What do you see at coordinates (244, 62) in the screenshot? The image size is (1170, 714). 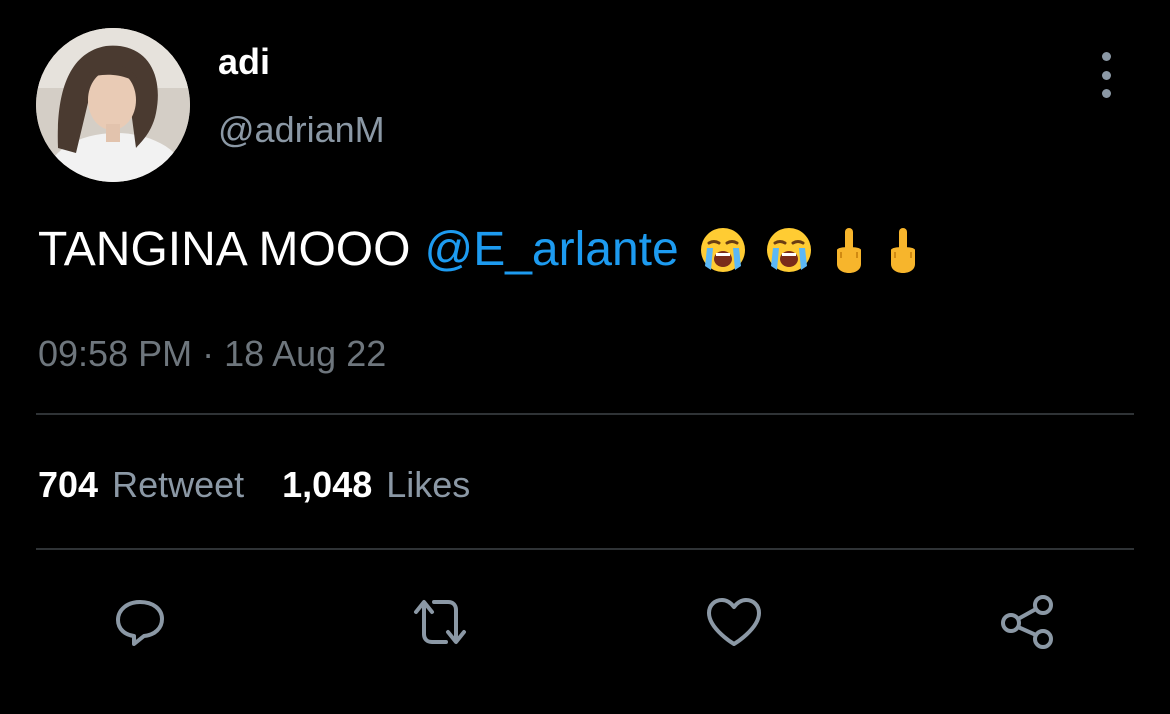 I see `display-name: adi` at bounding box center [244, 62].